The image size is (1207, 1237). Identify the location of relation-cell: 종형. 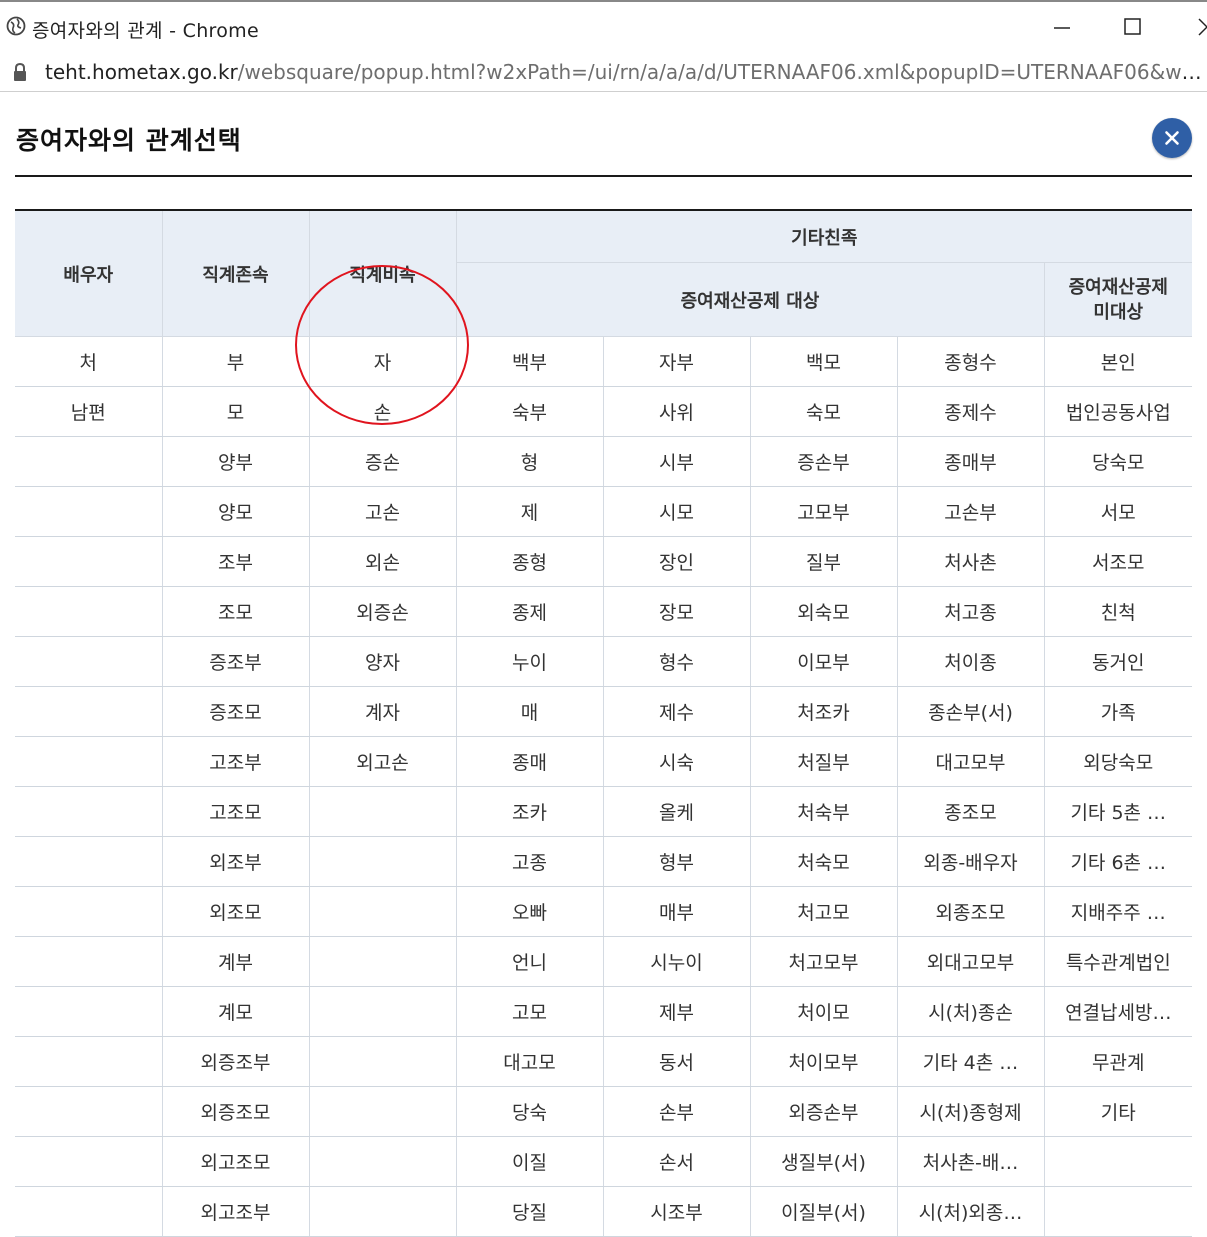
(529, 561).